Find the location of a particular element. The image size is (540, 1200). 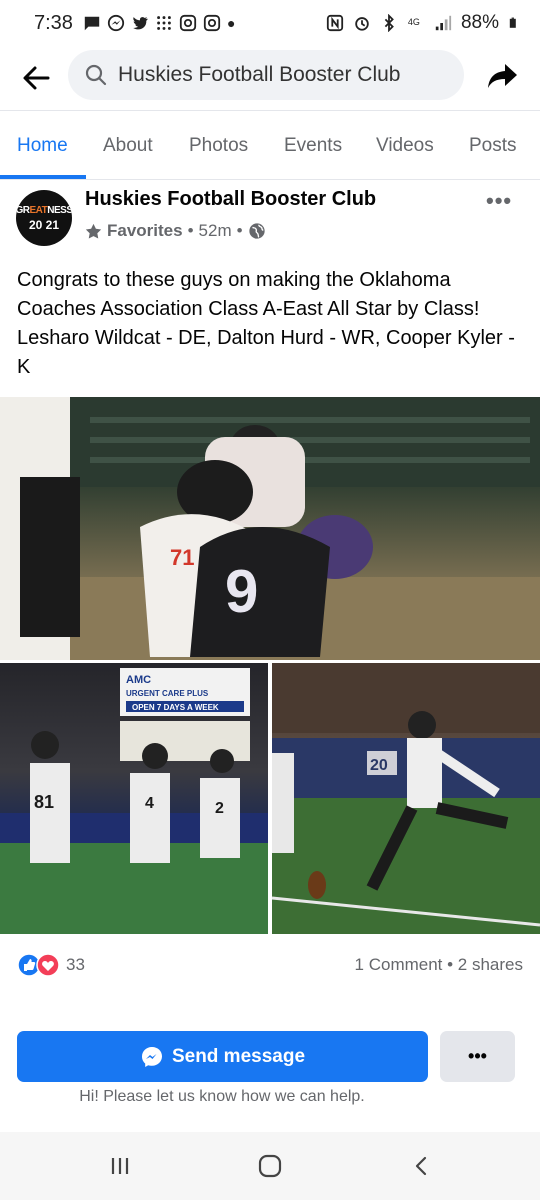

system-icons: 4G 88% is located at coordinates (423, 23).